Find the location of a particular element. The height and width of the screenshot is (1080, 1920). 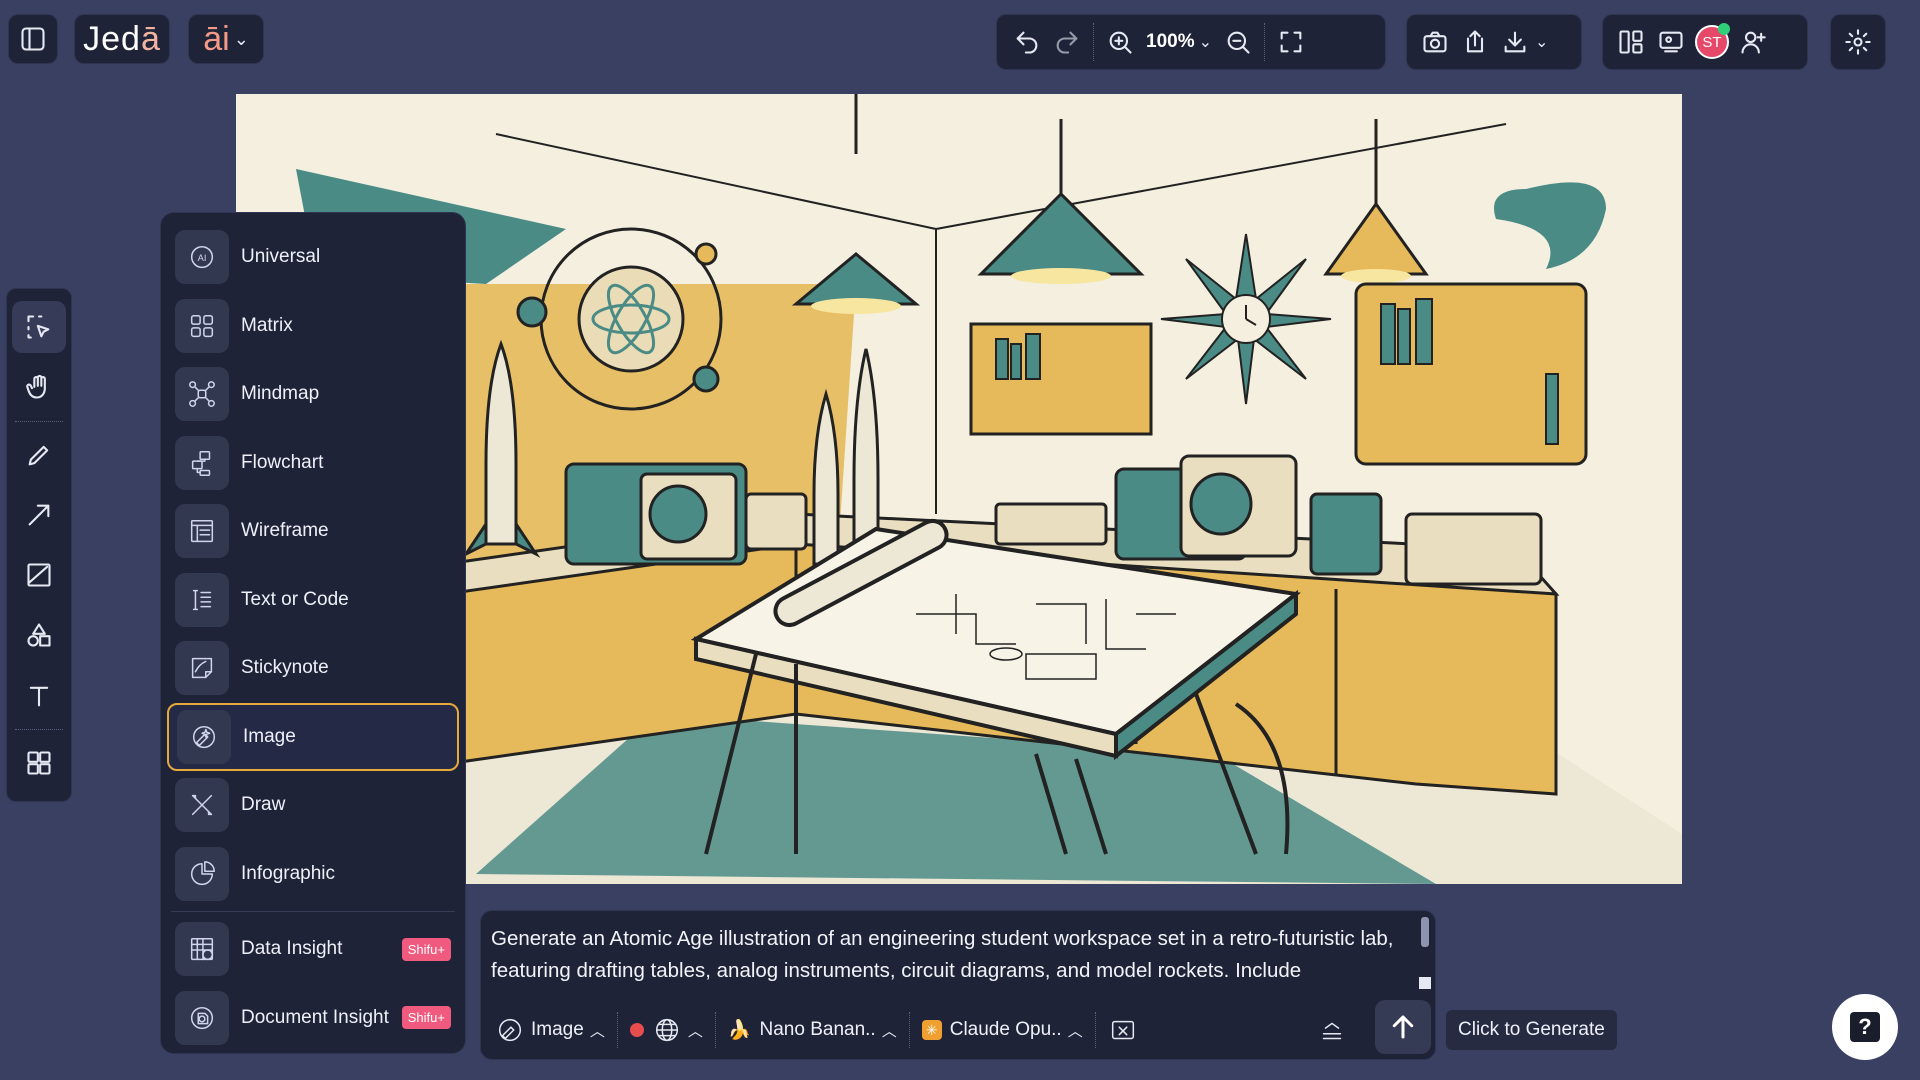

undo-icon is located at coordinates (1027, 42).